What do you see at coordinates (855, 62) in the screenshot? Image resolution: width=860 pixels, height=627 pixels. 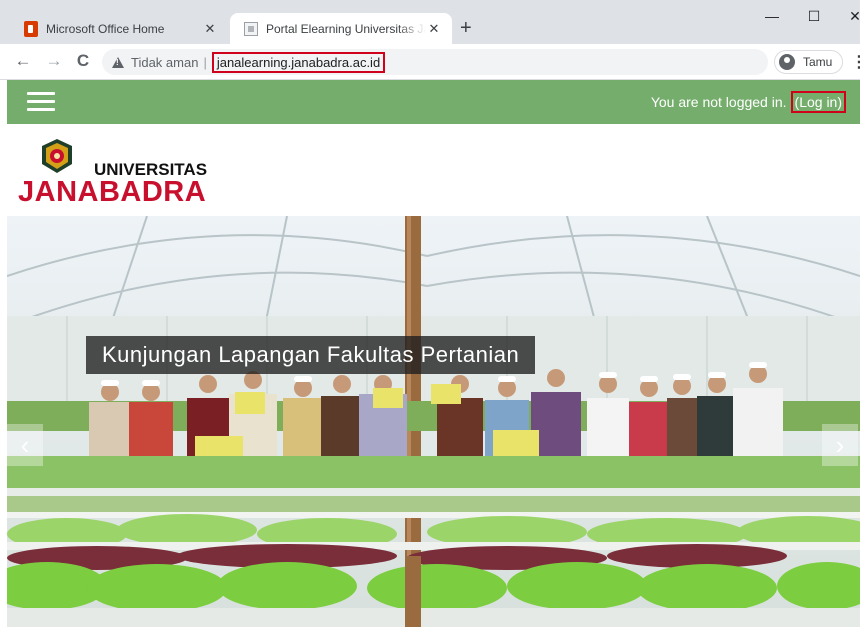 I see `browser-menu-icon: ⋮` at bounding box center [855, 62].